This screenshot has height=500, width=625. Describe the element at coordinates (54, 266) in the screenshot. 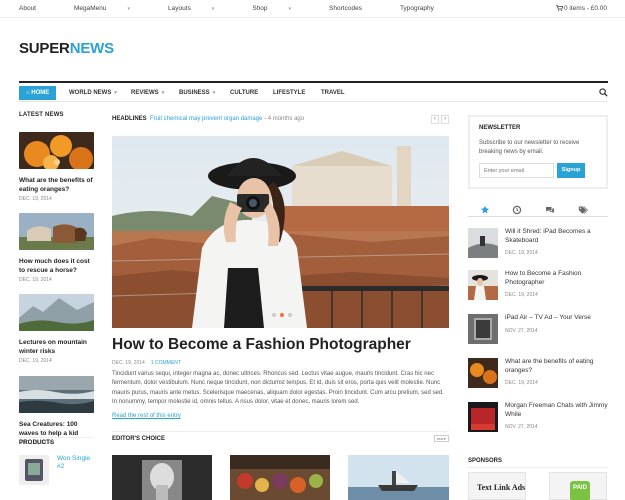

I see `latest-news-item-title: How much does it cost to rescue a horse?` at that location.